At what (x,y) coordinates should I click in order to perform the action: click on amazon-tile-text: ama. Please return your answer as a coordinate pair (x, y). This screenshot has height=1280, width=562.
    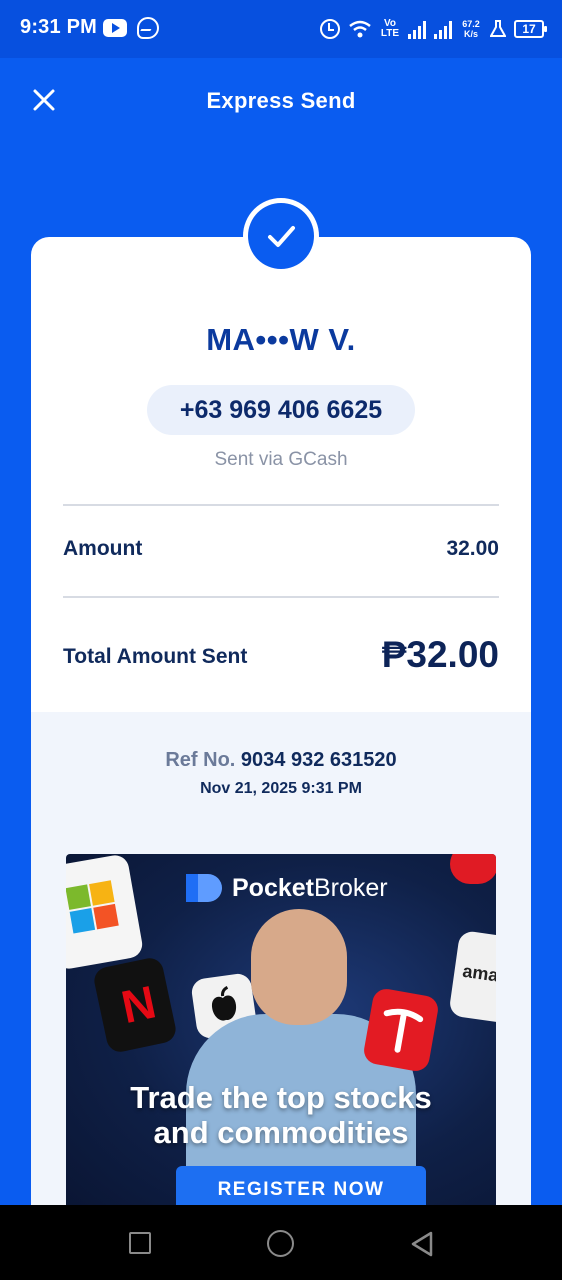
    Looking at the image, I should click on (478, 973).